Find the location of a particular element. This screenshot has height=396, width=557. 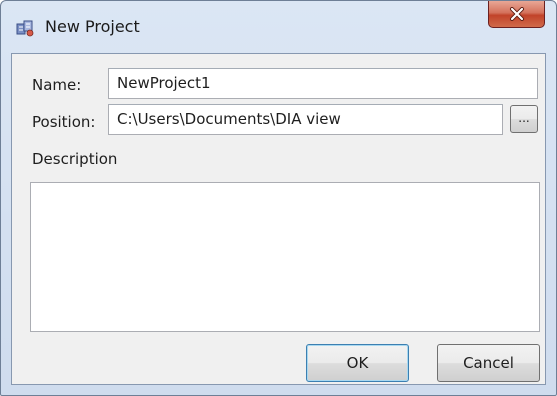

window-title: New Project is located at coordinates (92, 26).